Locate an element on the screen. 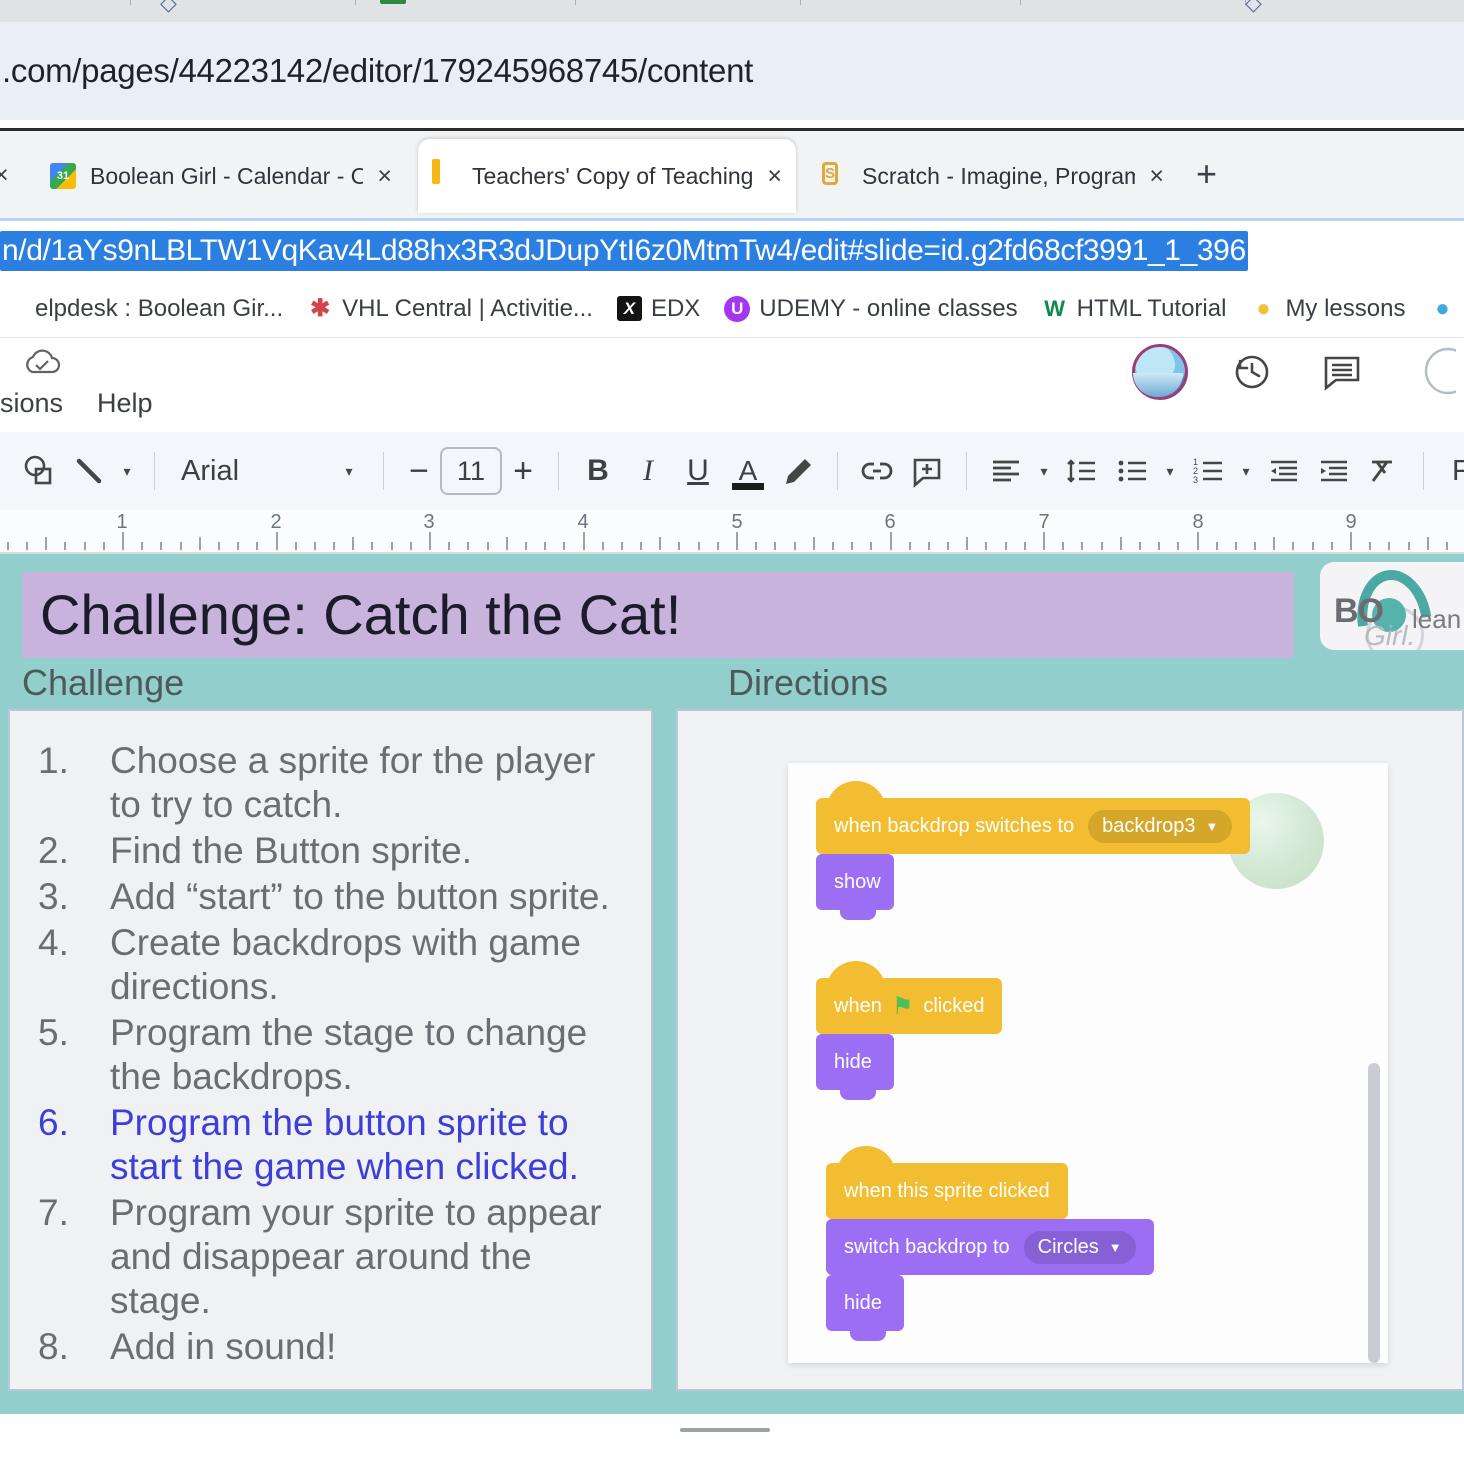  tab-title: Boolean Girl - Calendar - Octob is located at coordinates (227, 175).